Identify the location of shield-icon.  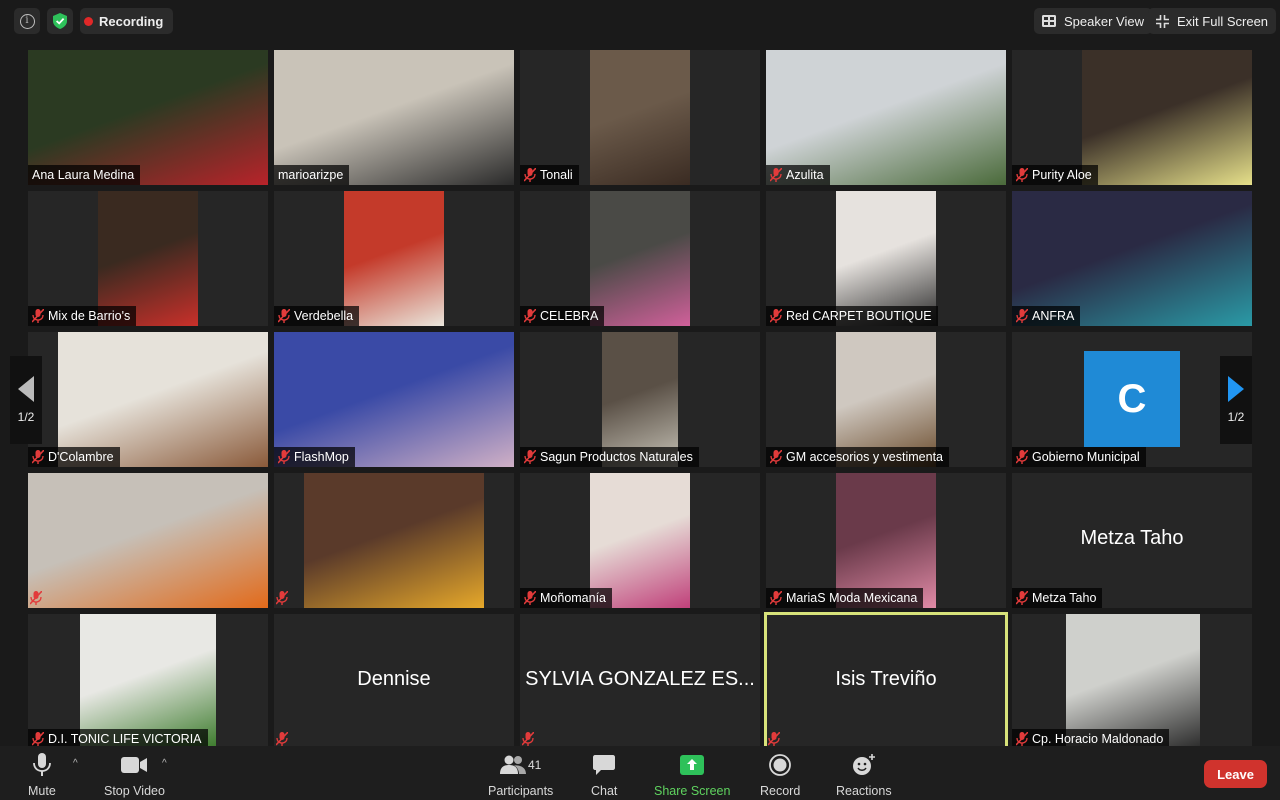
(60, 21).